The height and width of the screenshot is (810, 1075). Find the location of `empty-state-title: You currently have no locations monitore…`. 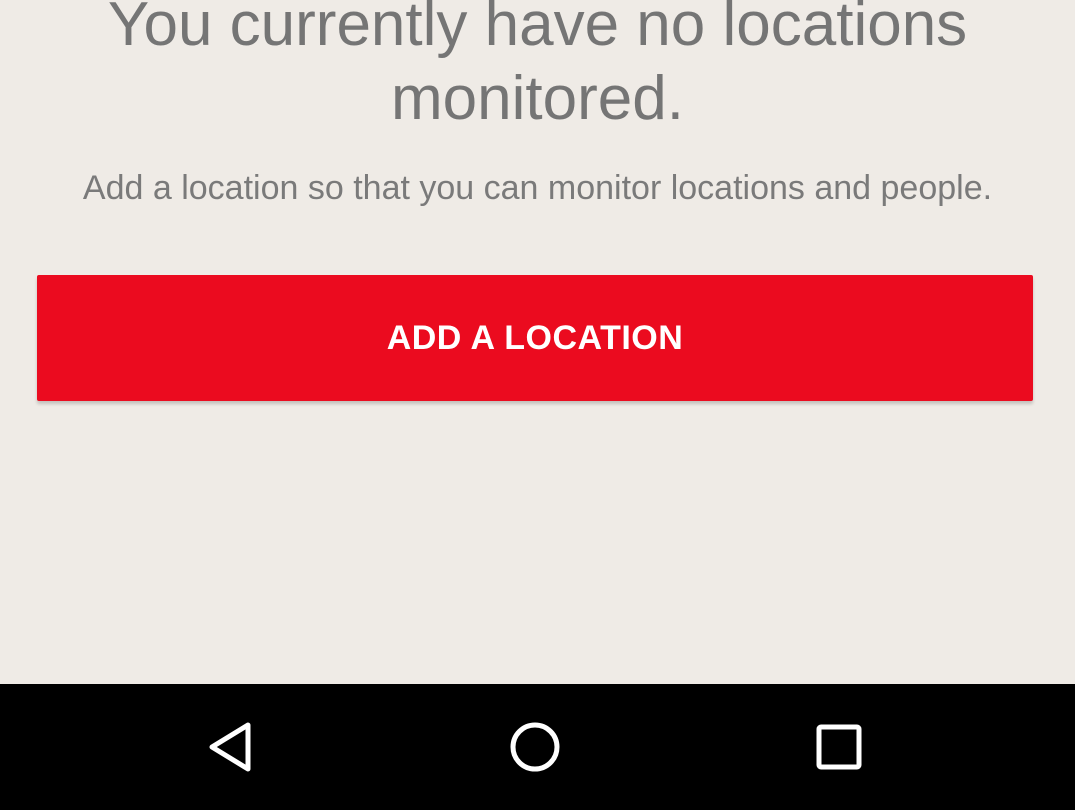

empty-state-title: You currently have no locations monitore… is located at coordinates (537, 66).